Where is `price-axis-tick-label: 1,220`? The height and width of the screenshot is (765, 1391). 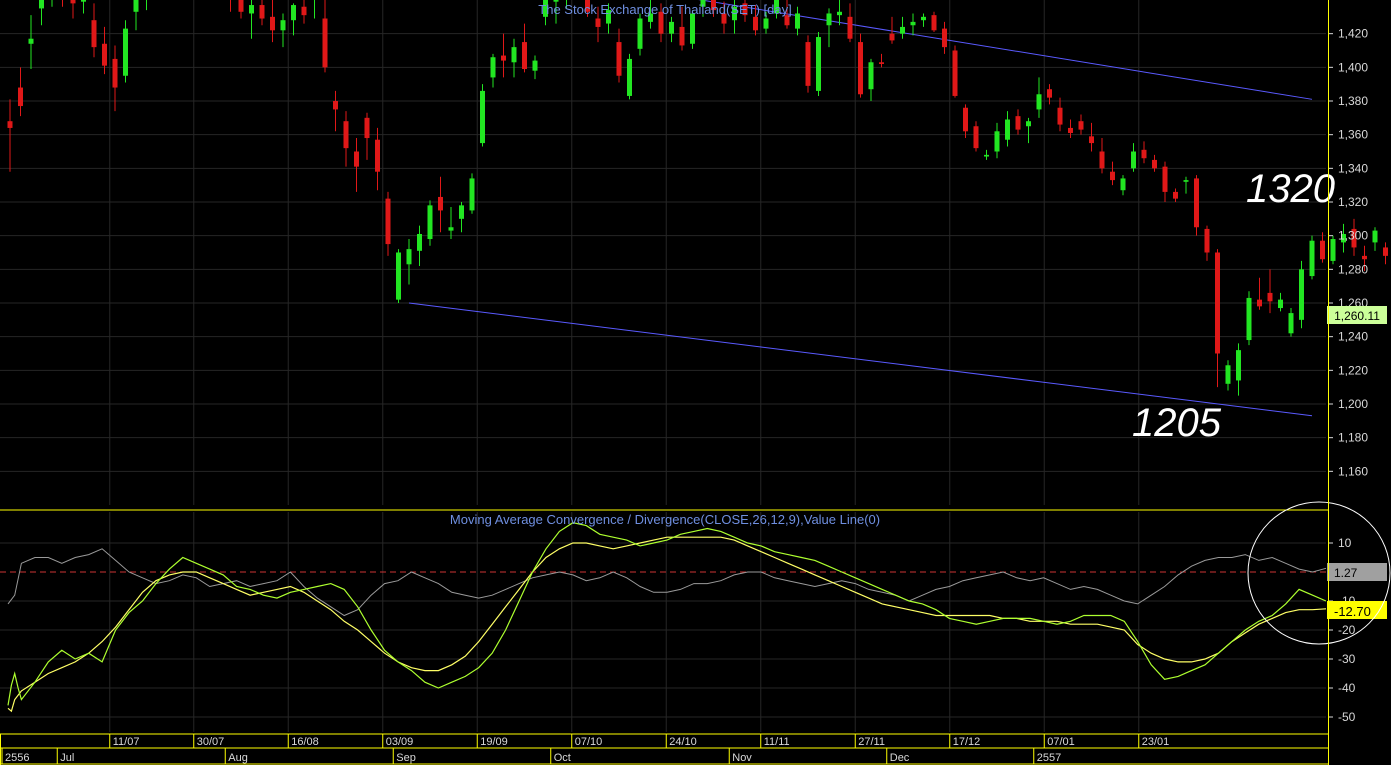 price-axis-tick-label: 1,220 is located at coordinates (1353, 370).